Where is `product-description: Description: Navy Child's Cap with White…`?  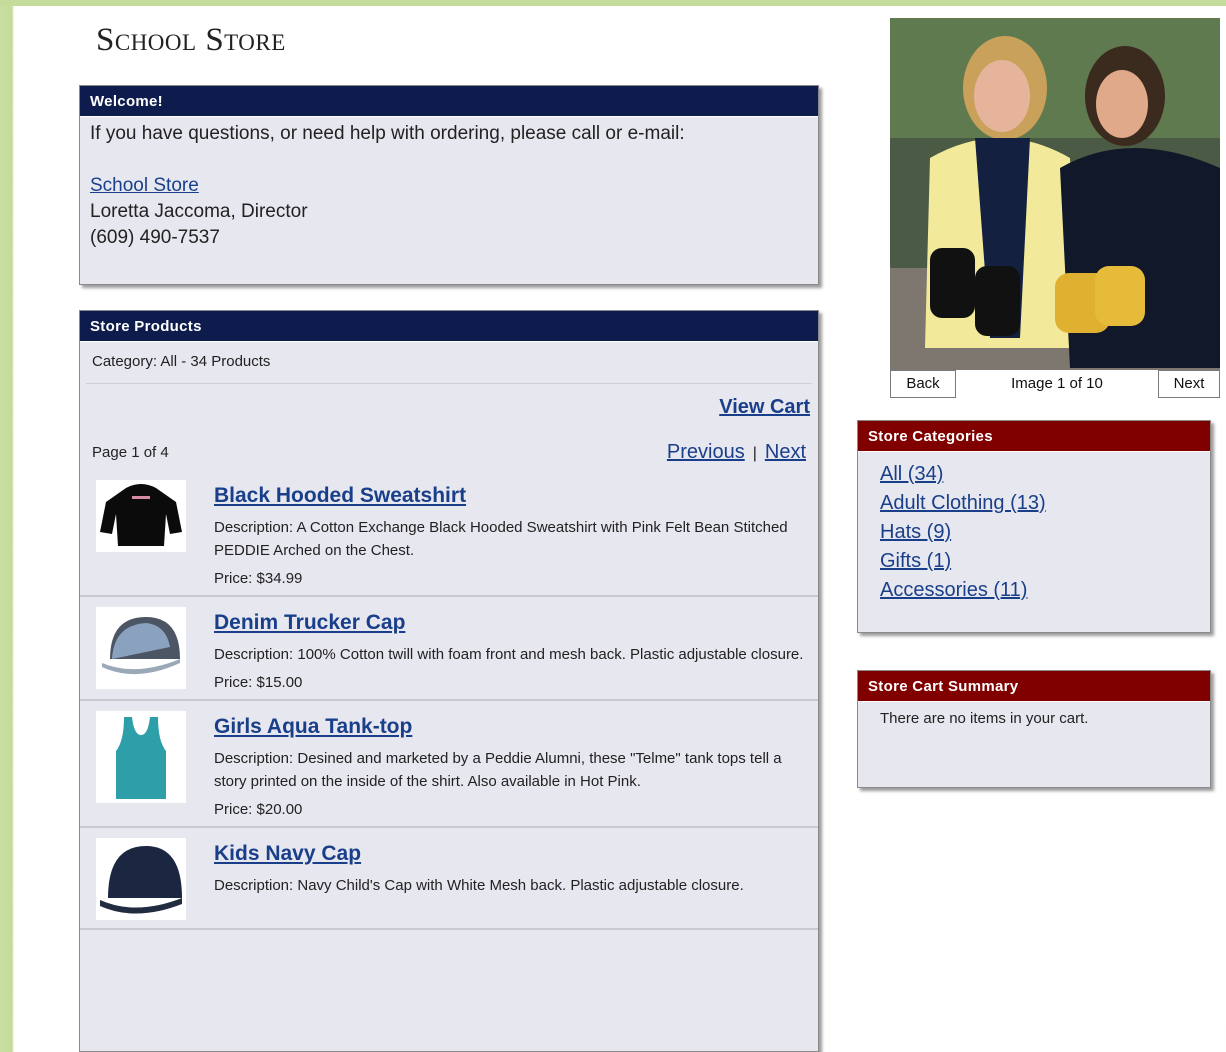 product-description: Description: Navy Child's Cap with White… is located at coordinates (479, 885).